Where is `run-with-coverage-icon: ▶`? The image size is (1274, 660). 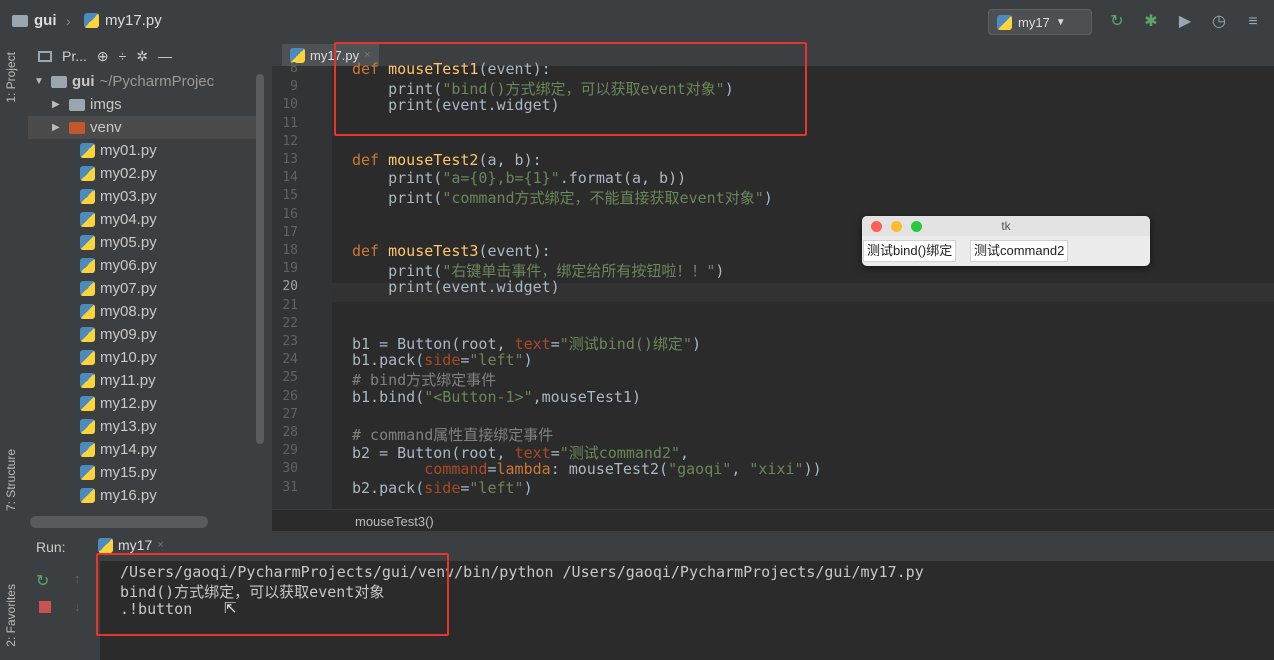 run-with-coverage-icon: ▶ is located at coordinates (1185, 22).